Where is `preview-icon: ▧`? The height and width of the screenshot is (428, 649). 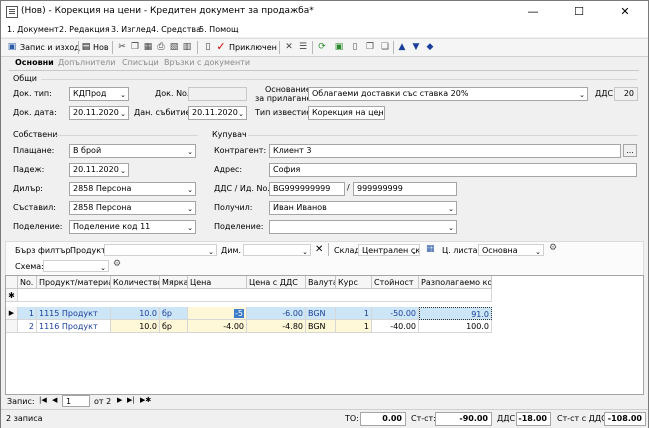
preview-icon: ▧ is located at coordinates (174, 47).